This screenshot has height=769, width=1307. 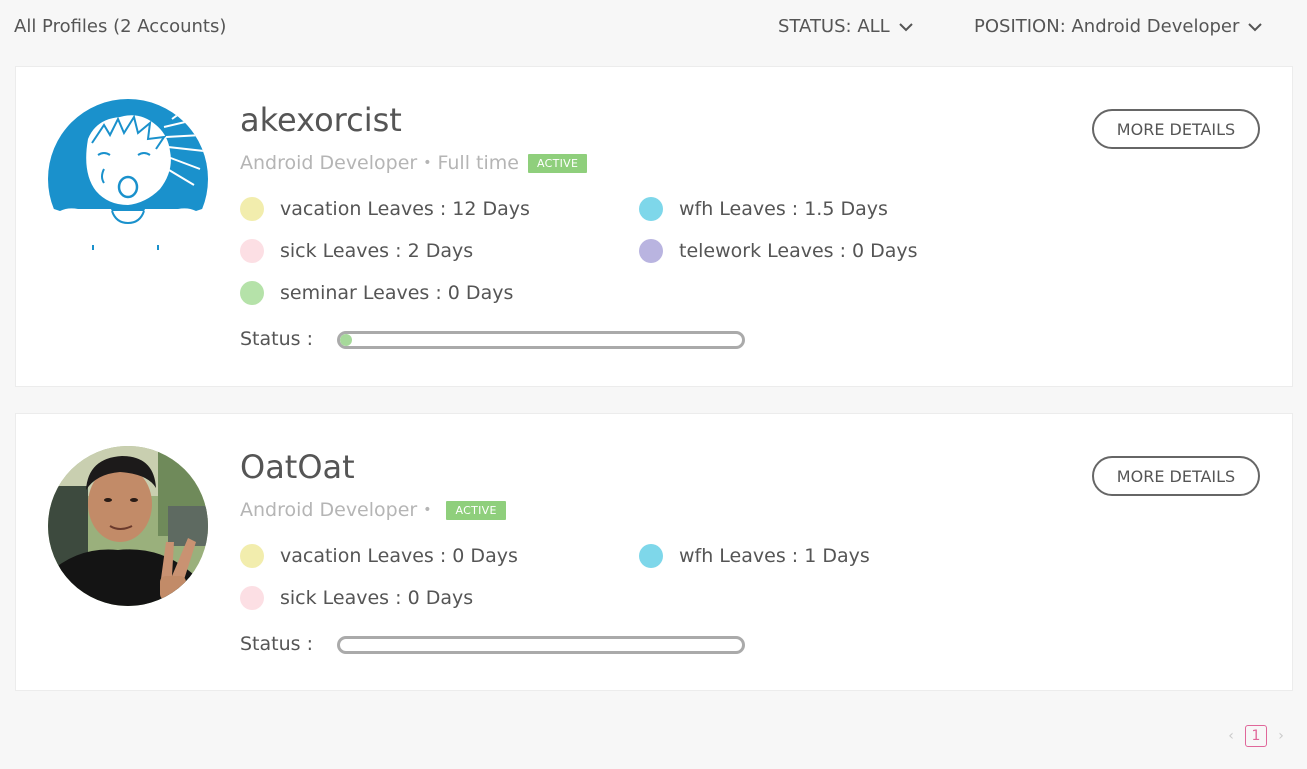 I want to click on leave-label: wfh Leaves : 1 Days, so click(x=774, y=556).